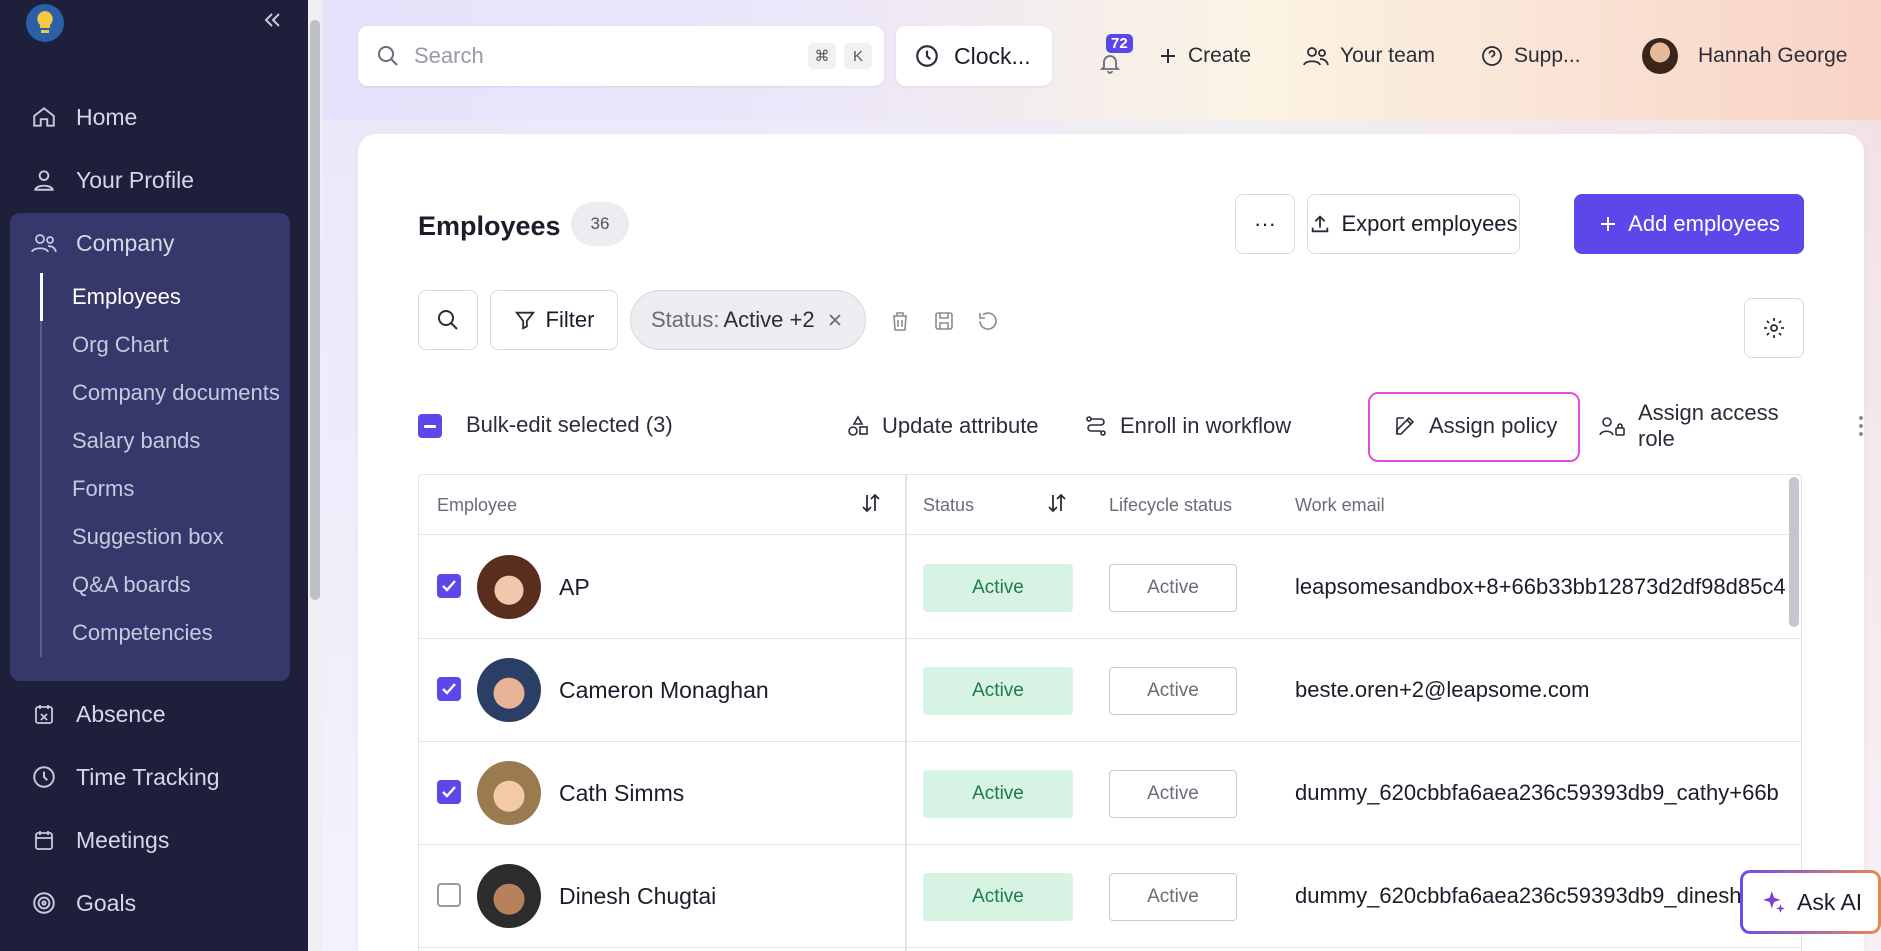 This screenshot has height=951, width=1881. I want to click on submenu-active-indicator, so click(41, 297).